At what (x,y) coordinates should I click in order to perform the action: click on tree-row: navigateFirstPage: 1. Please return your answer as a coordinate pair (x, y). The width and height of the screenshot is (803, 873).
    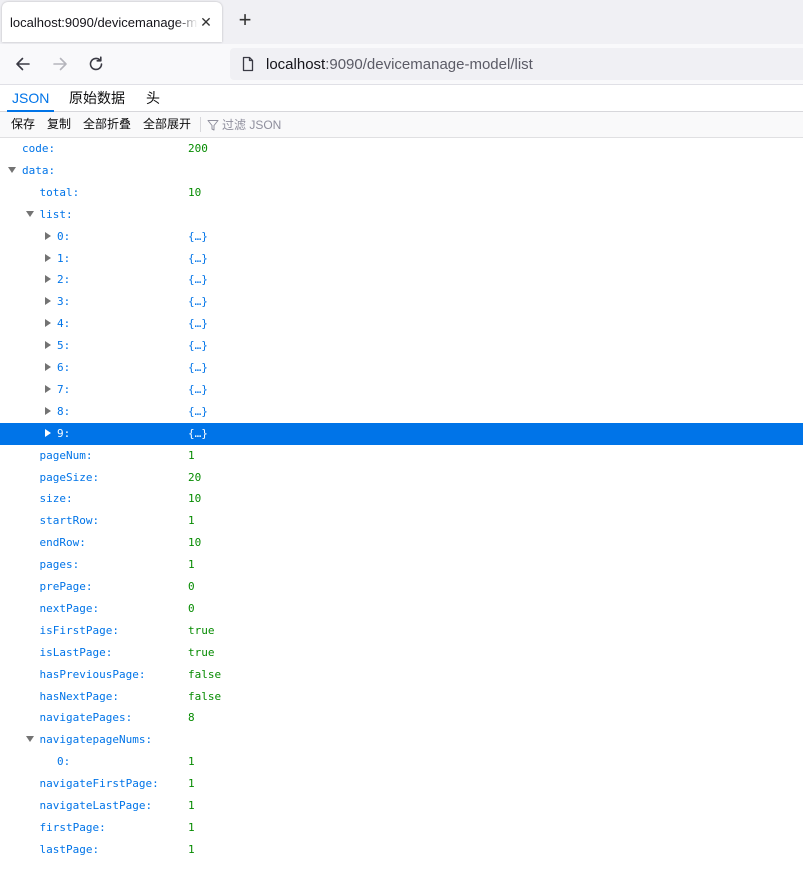
    Looking at the image, I should click on (401, 784).